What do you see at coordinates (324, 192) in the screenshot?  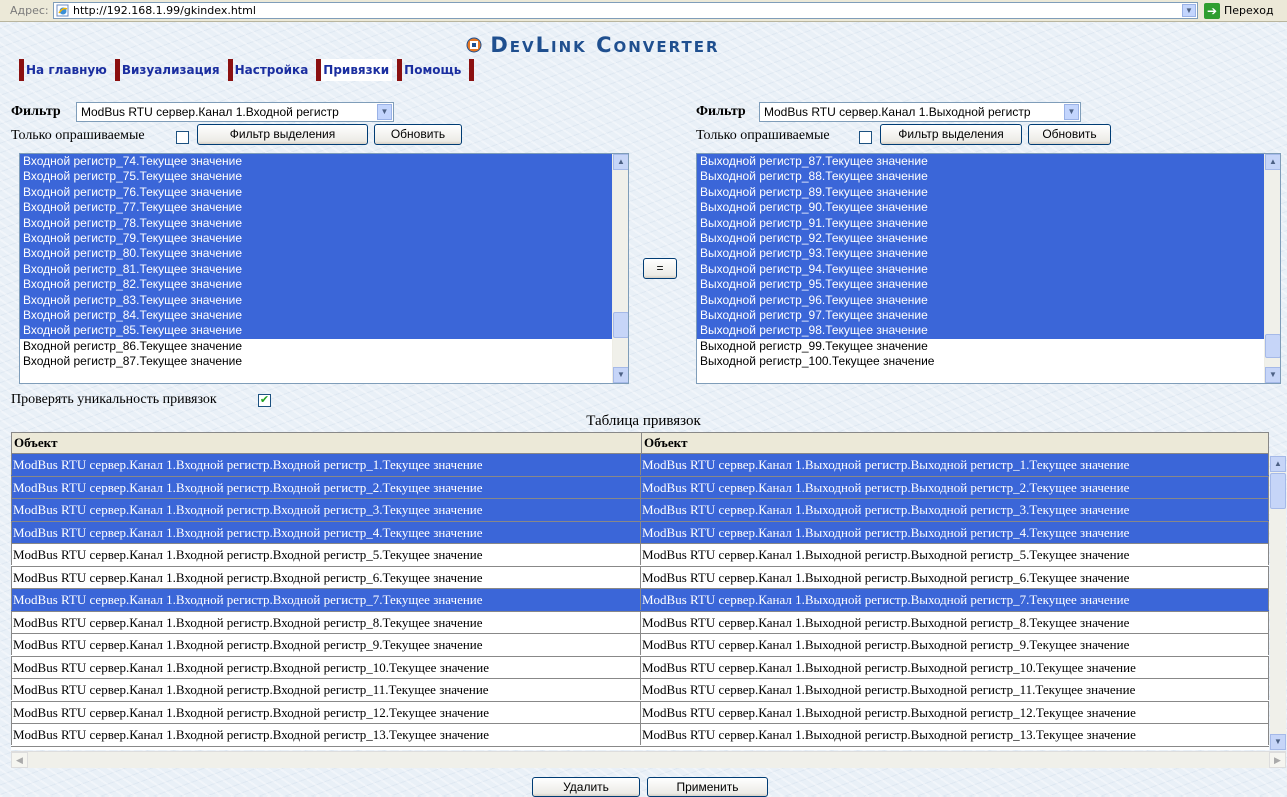 I see `list-item: Входной регистр_76.Текущее значение` at bounding box center [324, 192].